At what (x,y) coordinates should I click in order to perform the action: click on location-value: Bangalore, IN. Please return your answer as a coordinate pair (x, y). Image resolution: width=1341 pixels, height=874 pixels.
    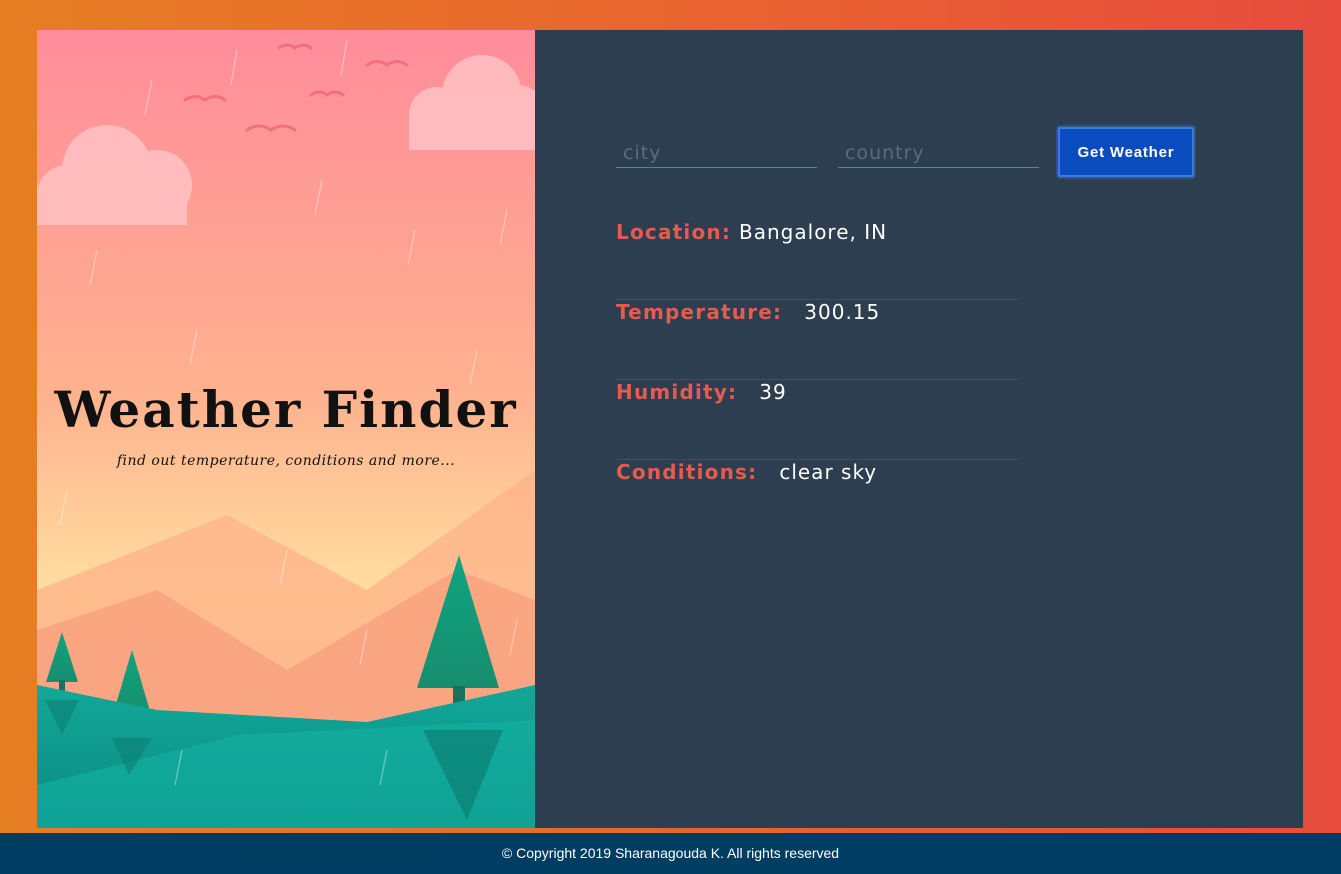
    Looking at the image, I should click on (813, 232).